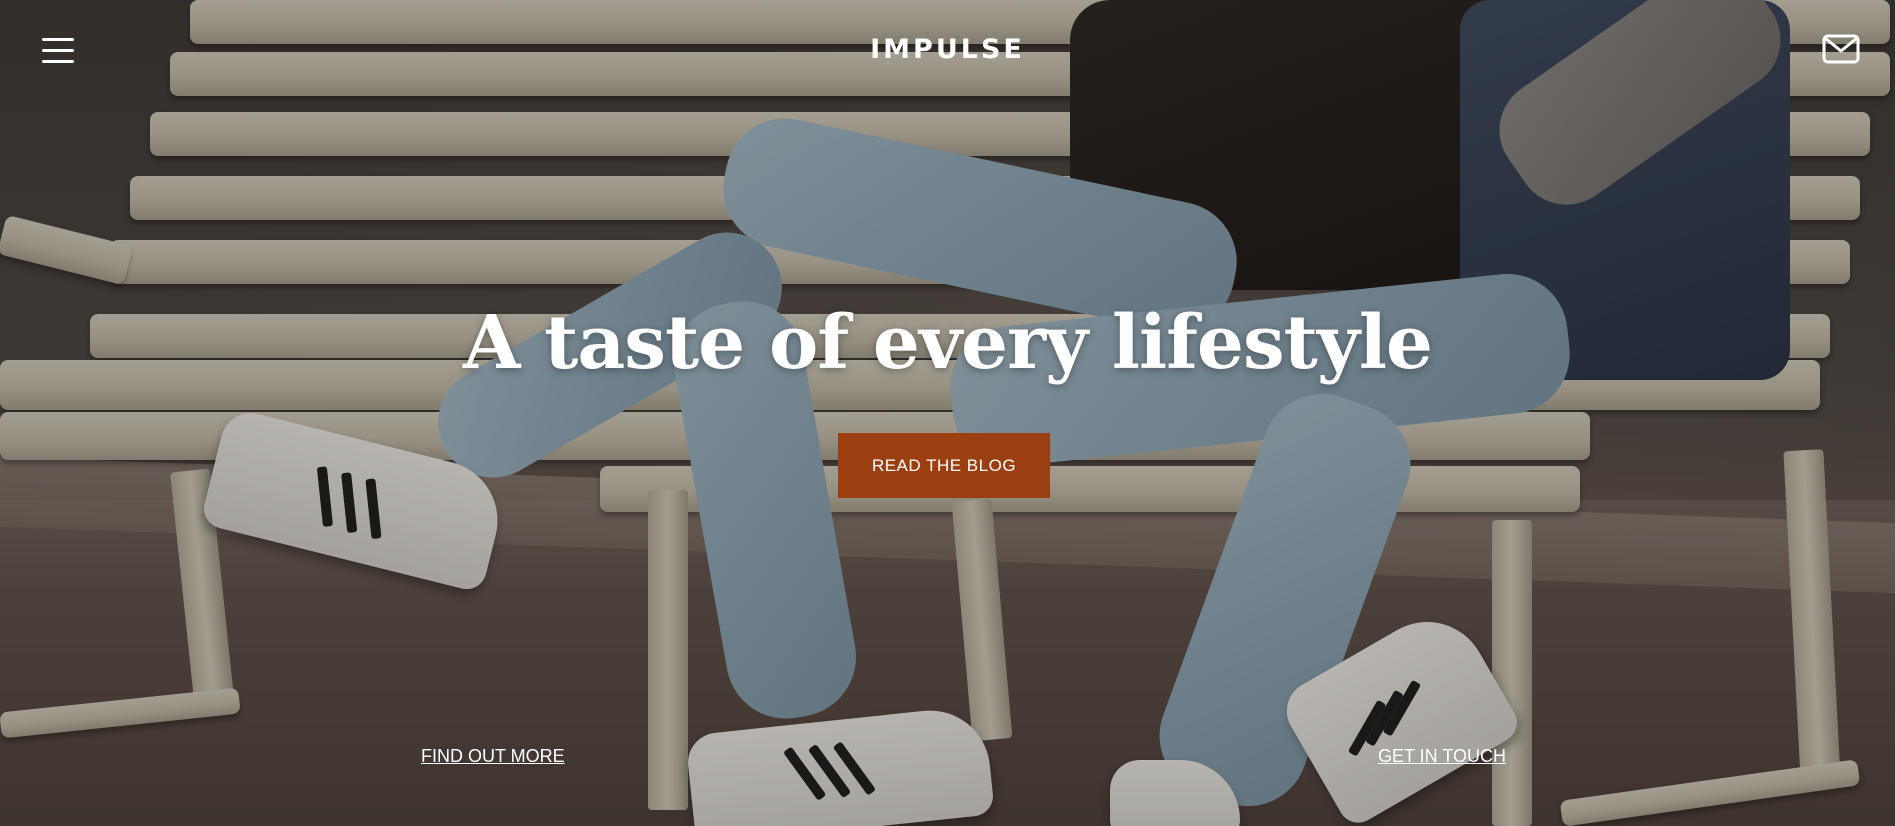 The height and width of the screenshot is (826, 1895). I want to click on read-the-blog-button: READ THE BLOG, so click(944, 465).